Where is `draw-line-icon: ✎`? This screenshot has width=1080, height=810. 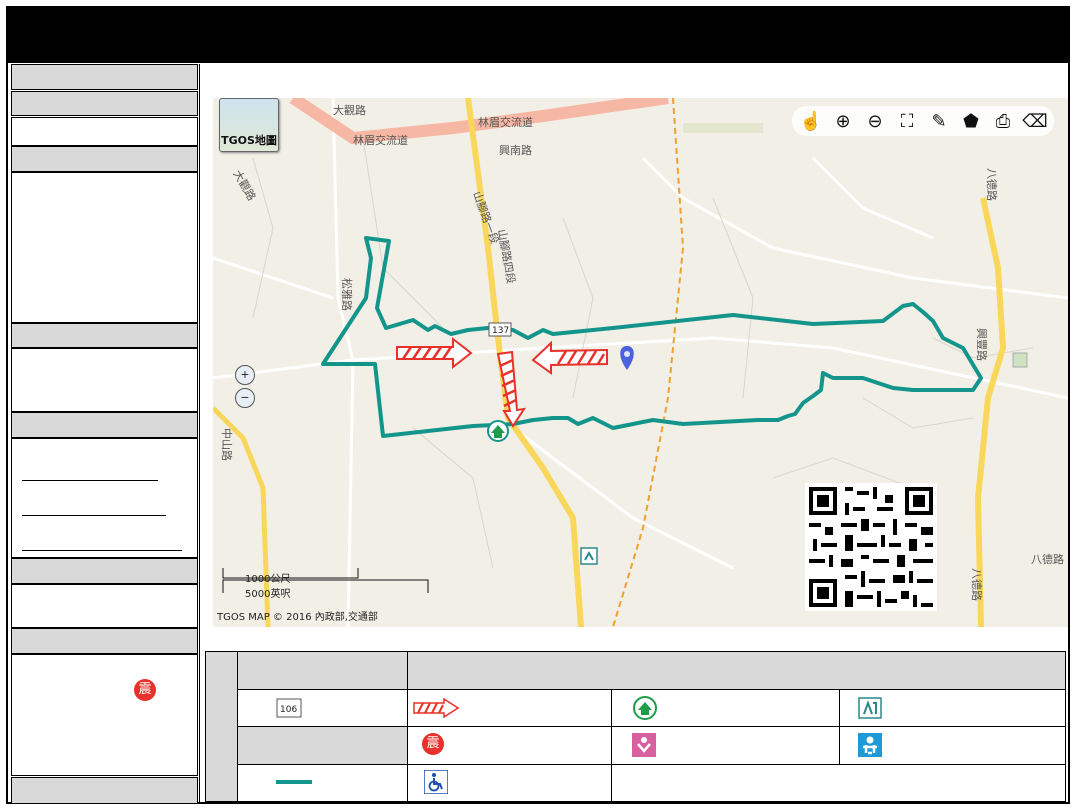
draw-line-icon: ✎ is located at coordinates (939, 121).